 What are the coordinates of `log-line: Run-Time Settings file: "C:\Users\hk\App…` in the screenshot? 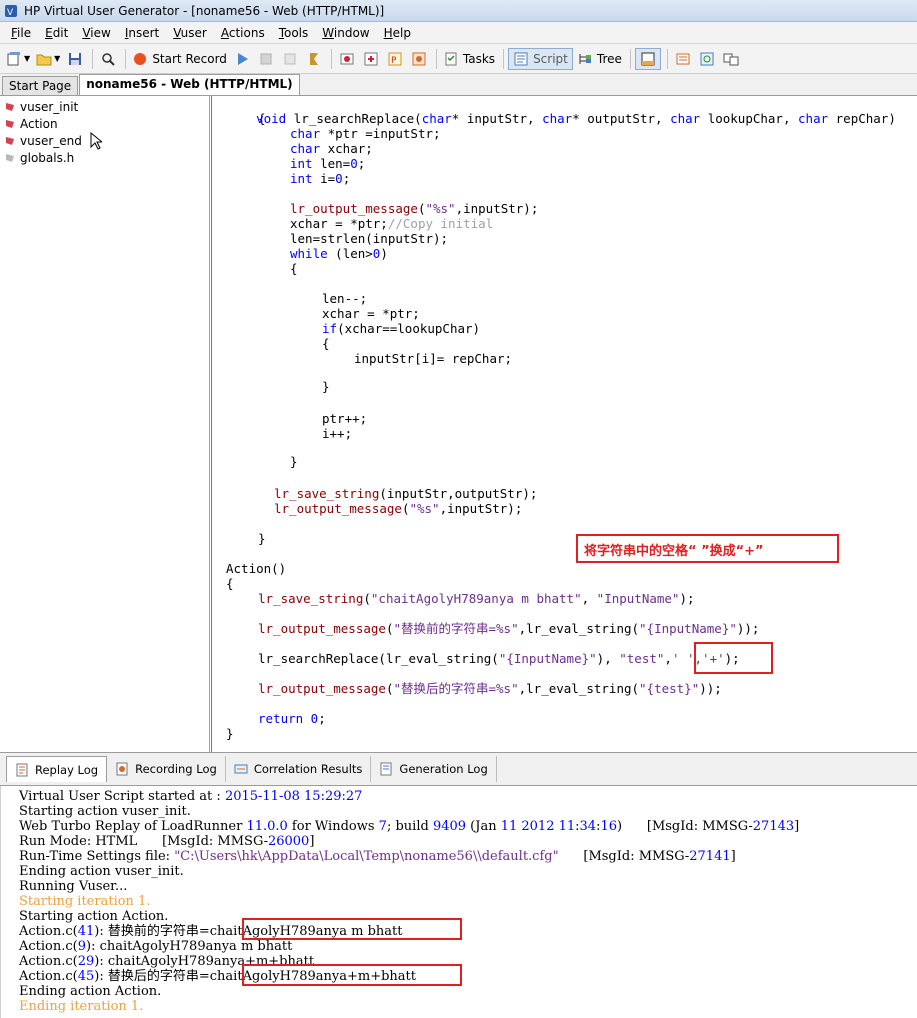 It's located at (377, 856).